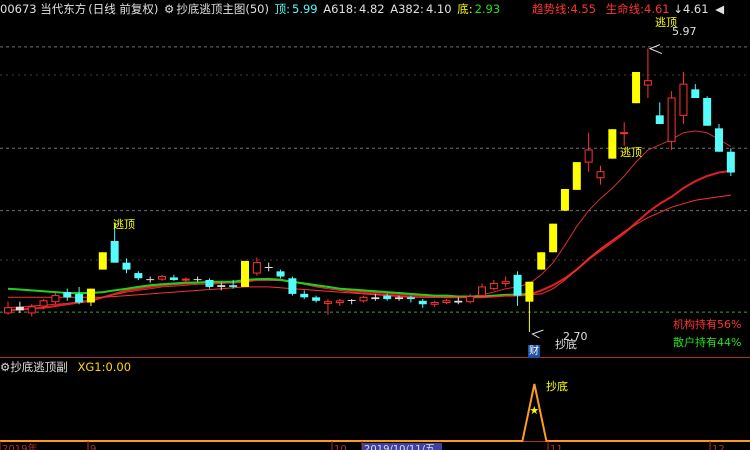 The image size is (750, 450). I want to click on arrow-value: 4.61, so click(695, 9).